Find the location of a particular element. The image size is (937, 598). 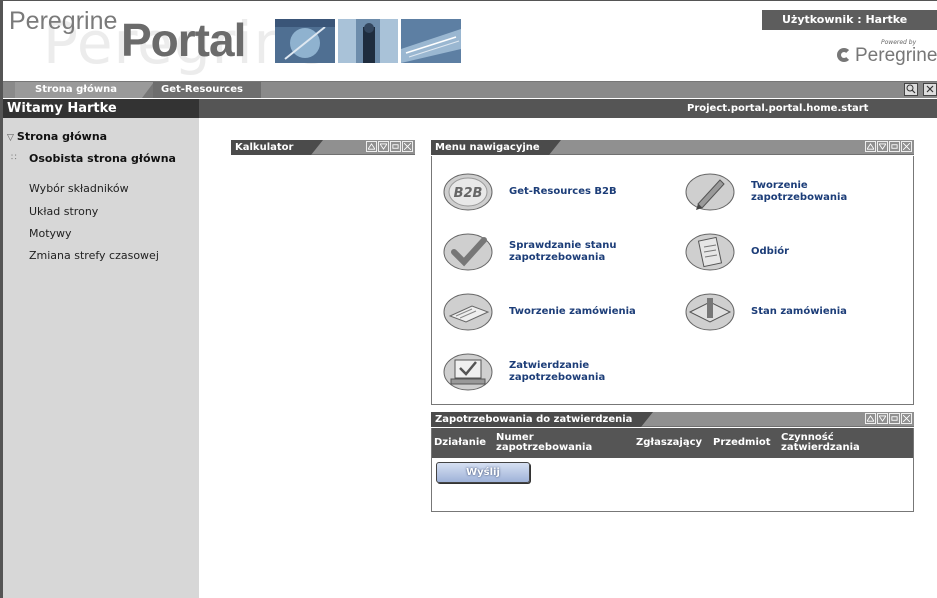

svg-text: B2B is located at coordinates (468, 193).